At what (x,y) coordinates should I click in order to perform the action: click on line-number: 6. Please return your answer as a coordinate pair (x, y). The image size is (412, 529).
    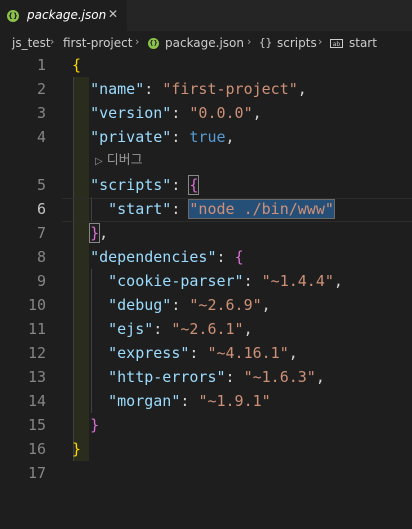
    Looking at the image, I should click on (41, 209).